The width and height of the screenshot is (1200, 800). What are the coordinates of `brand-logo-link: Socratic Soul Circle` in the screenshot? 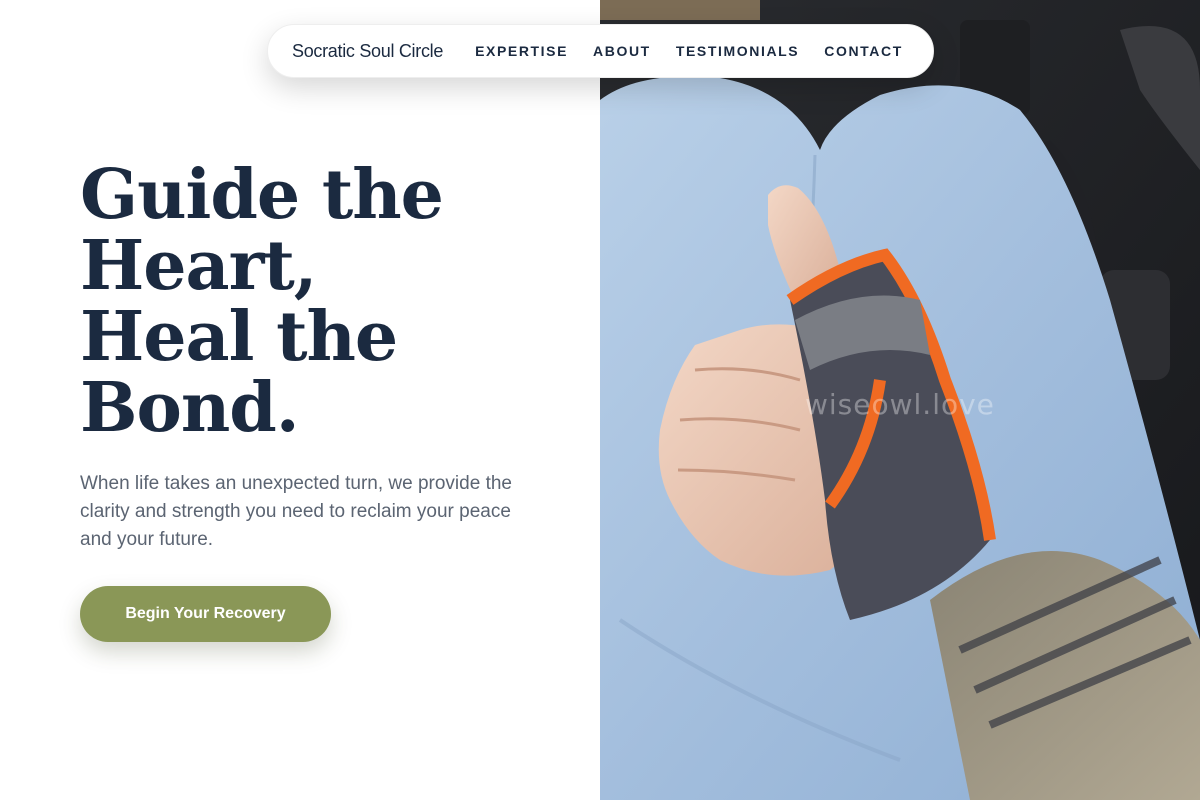 It's located at (367, 51).